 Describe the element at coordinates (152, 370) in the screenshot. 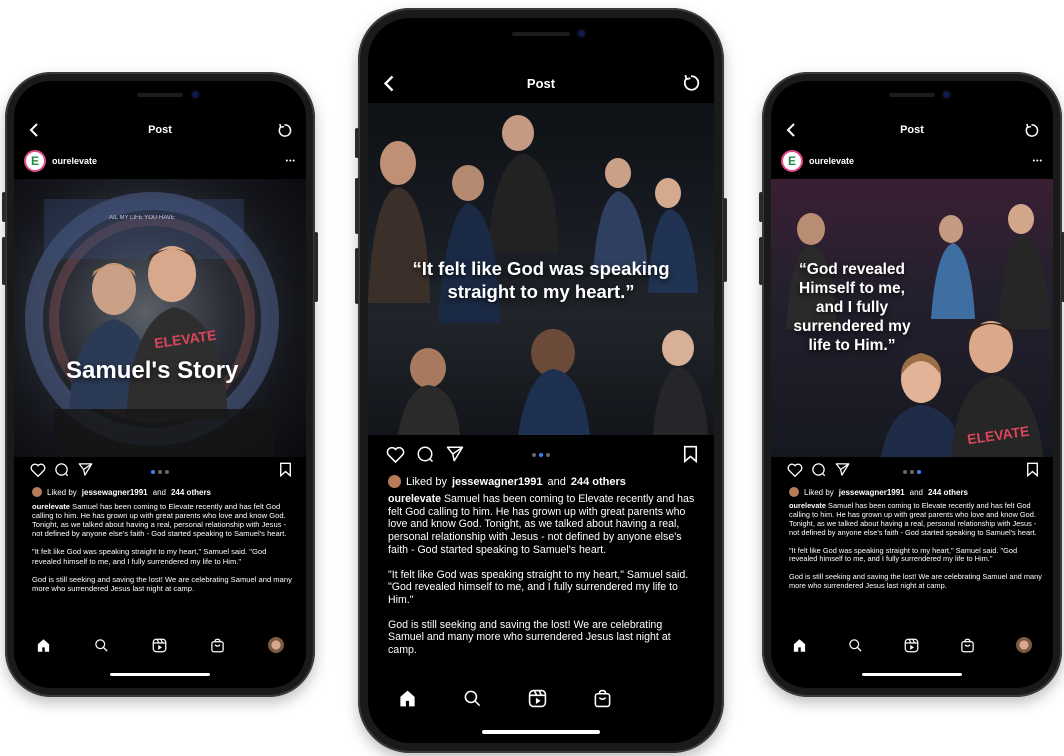

I see `slide-title: Samuel's Story` at that location.